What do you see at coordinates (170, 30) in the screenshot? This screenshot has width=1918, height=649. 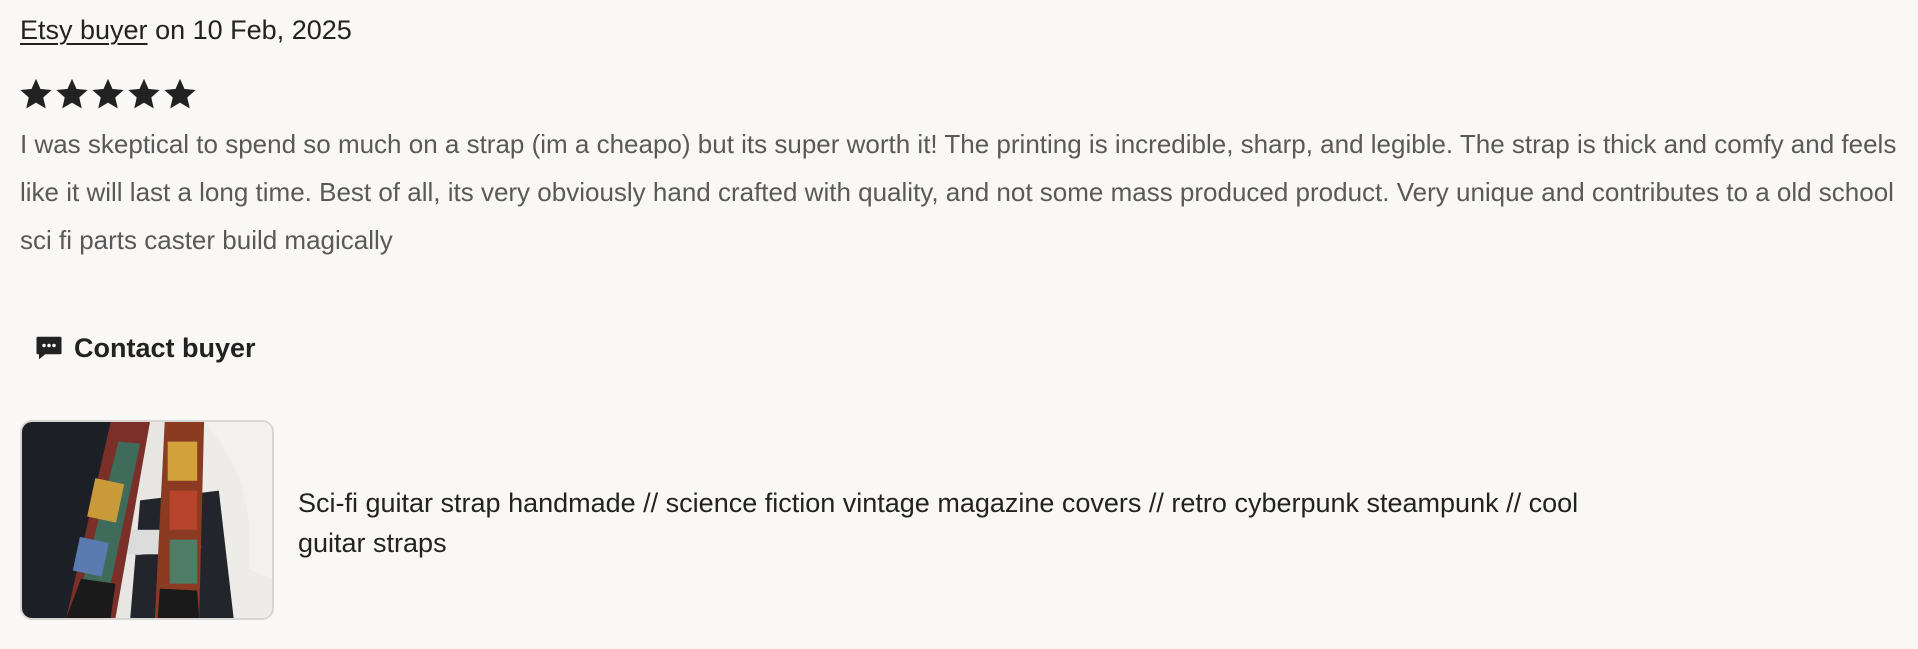 I see `date-prefix: on` at bounding box center [170, 30].